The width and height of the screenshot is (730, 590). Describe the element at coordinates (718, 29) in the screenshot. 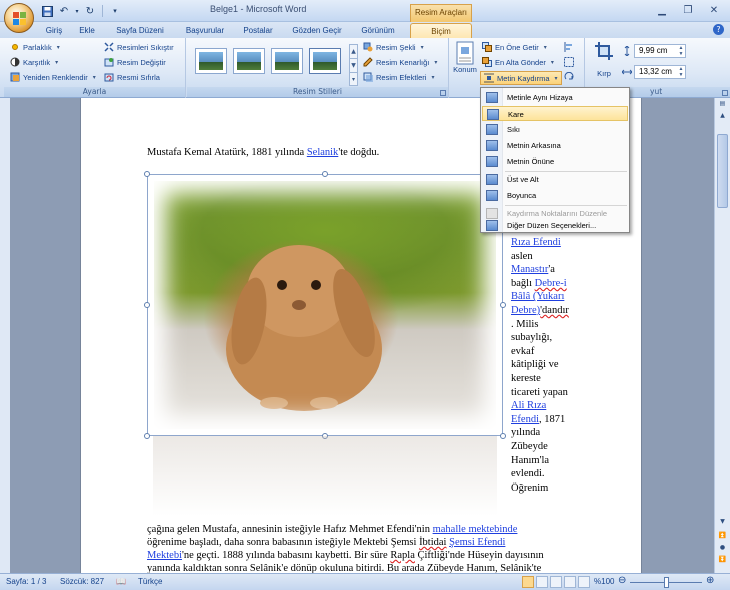

I see `help-icon: ?` at that location.